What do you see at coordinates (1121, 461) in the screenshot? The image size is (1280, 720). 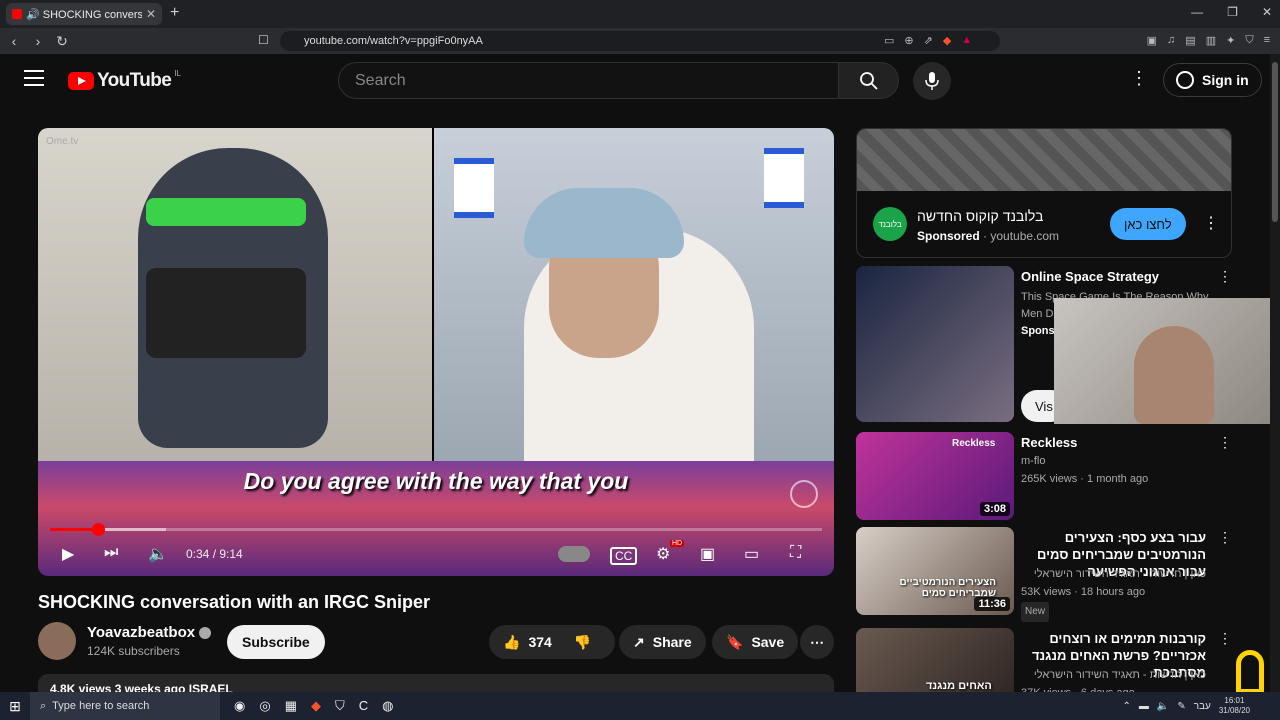 I see `recommendation-channel: m-flo` at bounding box center [1121, 461].